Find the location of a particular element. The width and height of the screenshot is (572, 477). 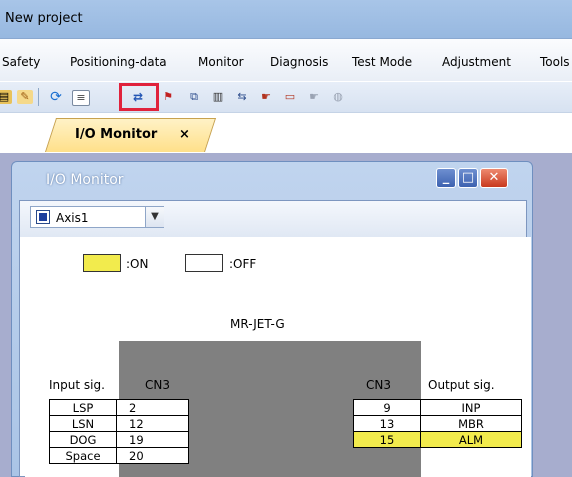

title-bar: New project is located at coordinates (286, 19).